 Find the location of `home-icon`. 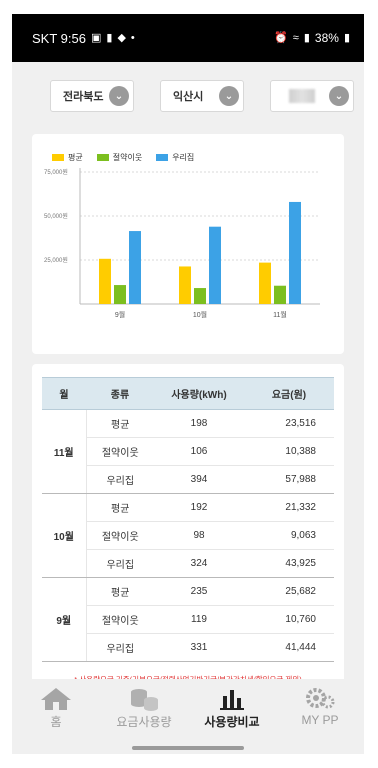

home-icon is located at coordinates (56, 699).